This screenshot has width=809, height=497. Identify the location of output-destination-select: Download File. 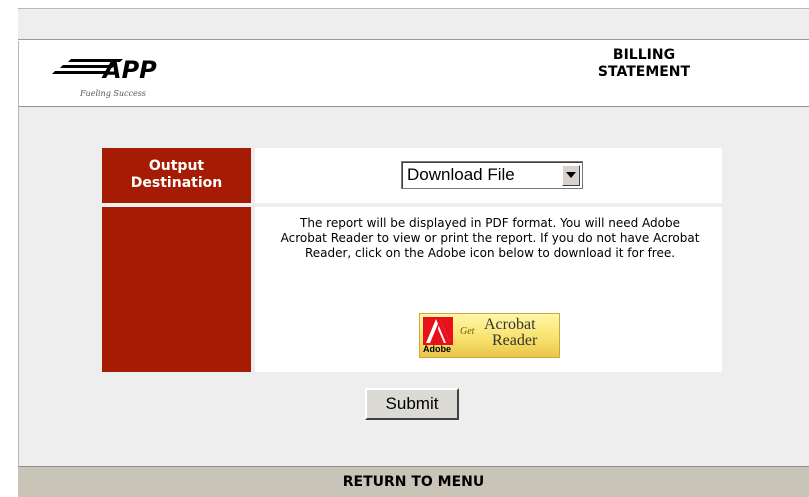
(492, 175).